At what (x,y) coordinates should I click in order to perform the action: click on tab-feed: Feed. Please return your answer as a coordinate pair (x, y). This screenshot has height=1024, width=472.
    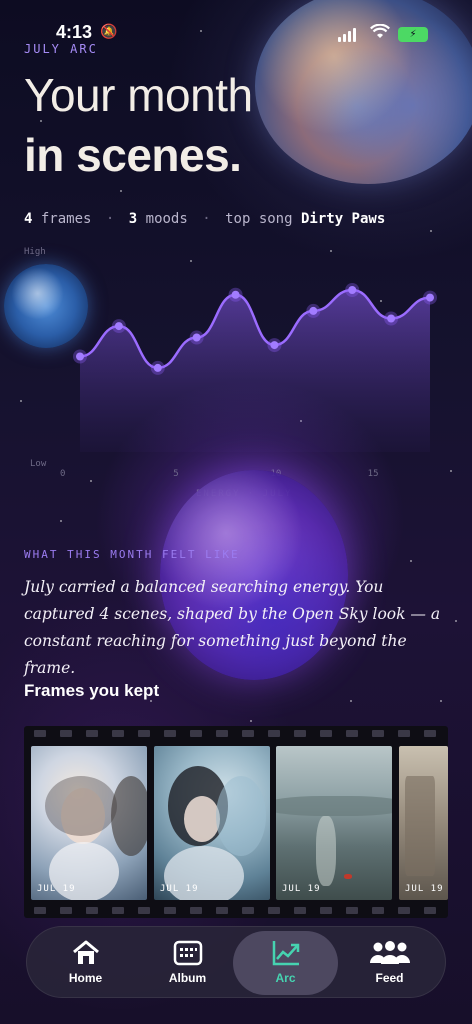
    Looking at the image, I should click on (389, 963).